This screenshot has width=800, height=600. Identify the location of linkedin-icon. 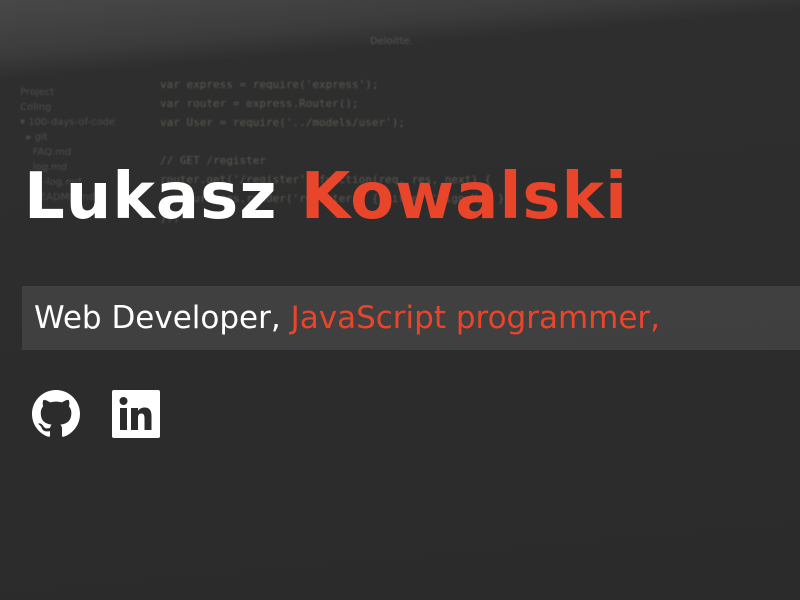
(136, 414).